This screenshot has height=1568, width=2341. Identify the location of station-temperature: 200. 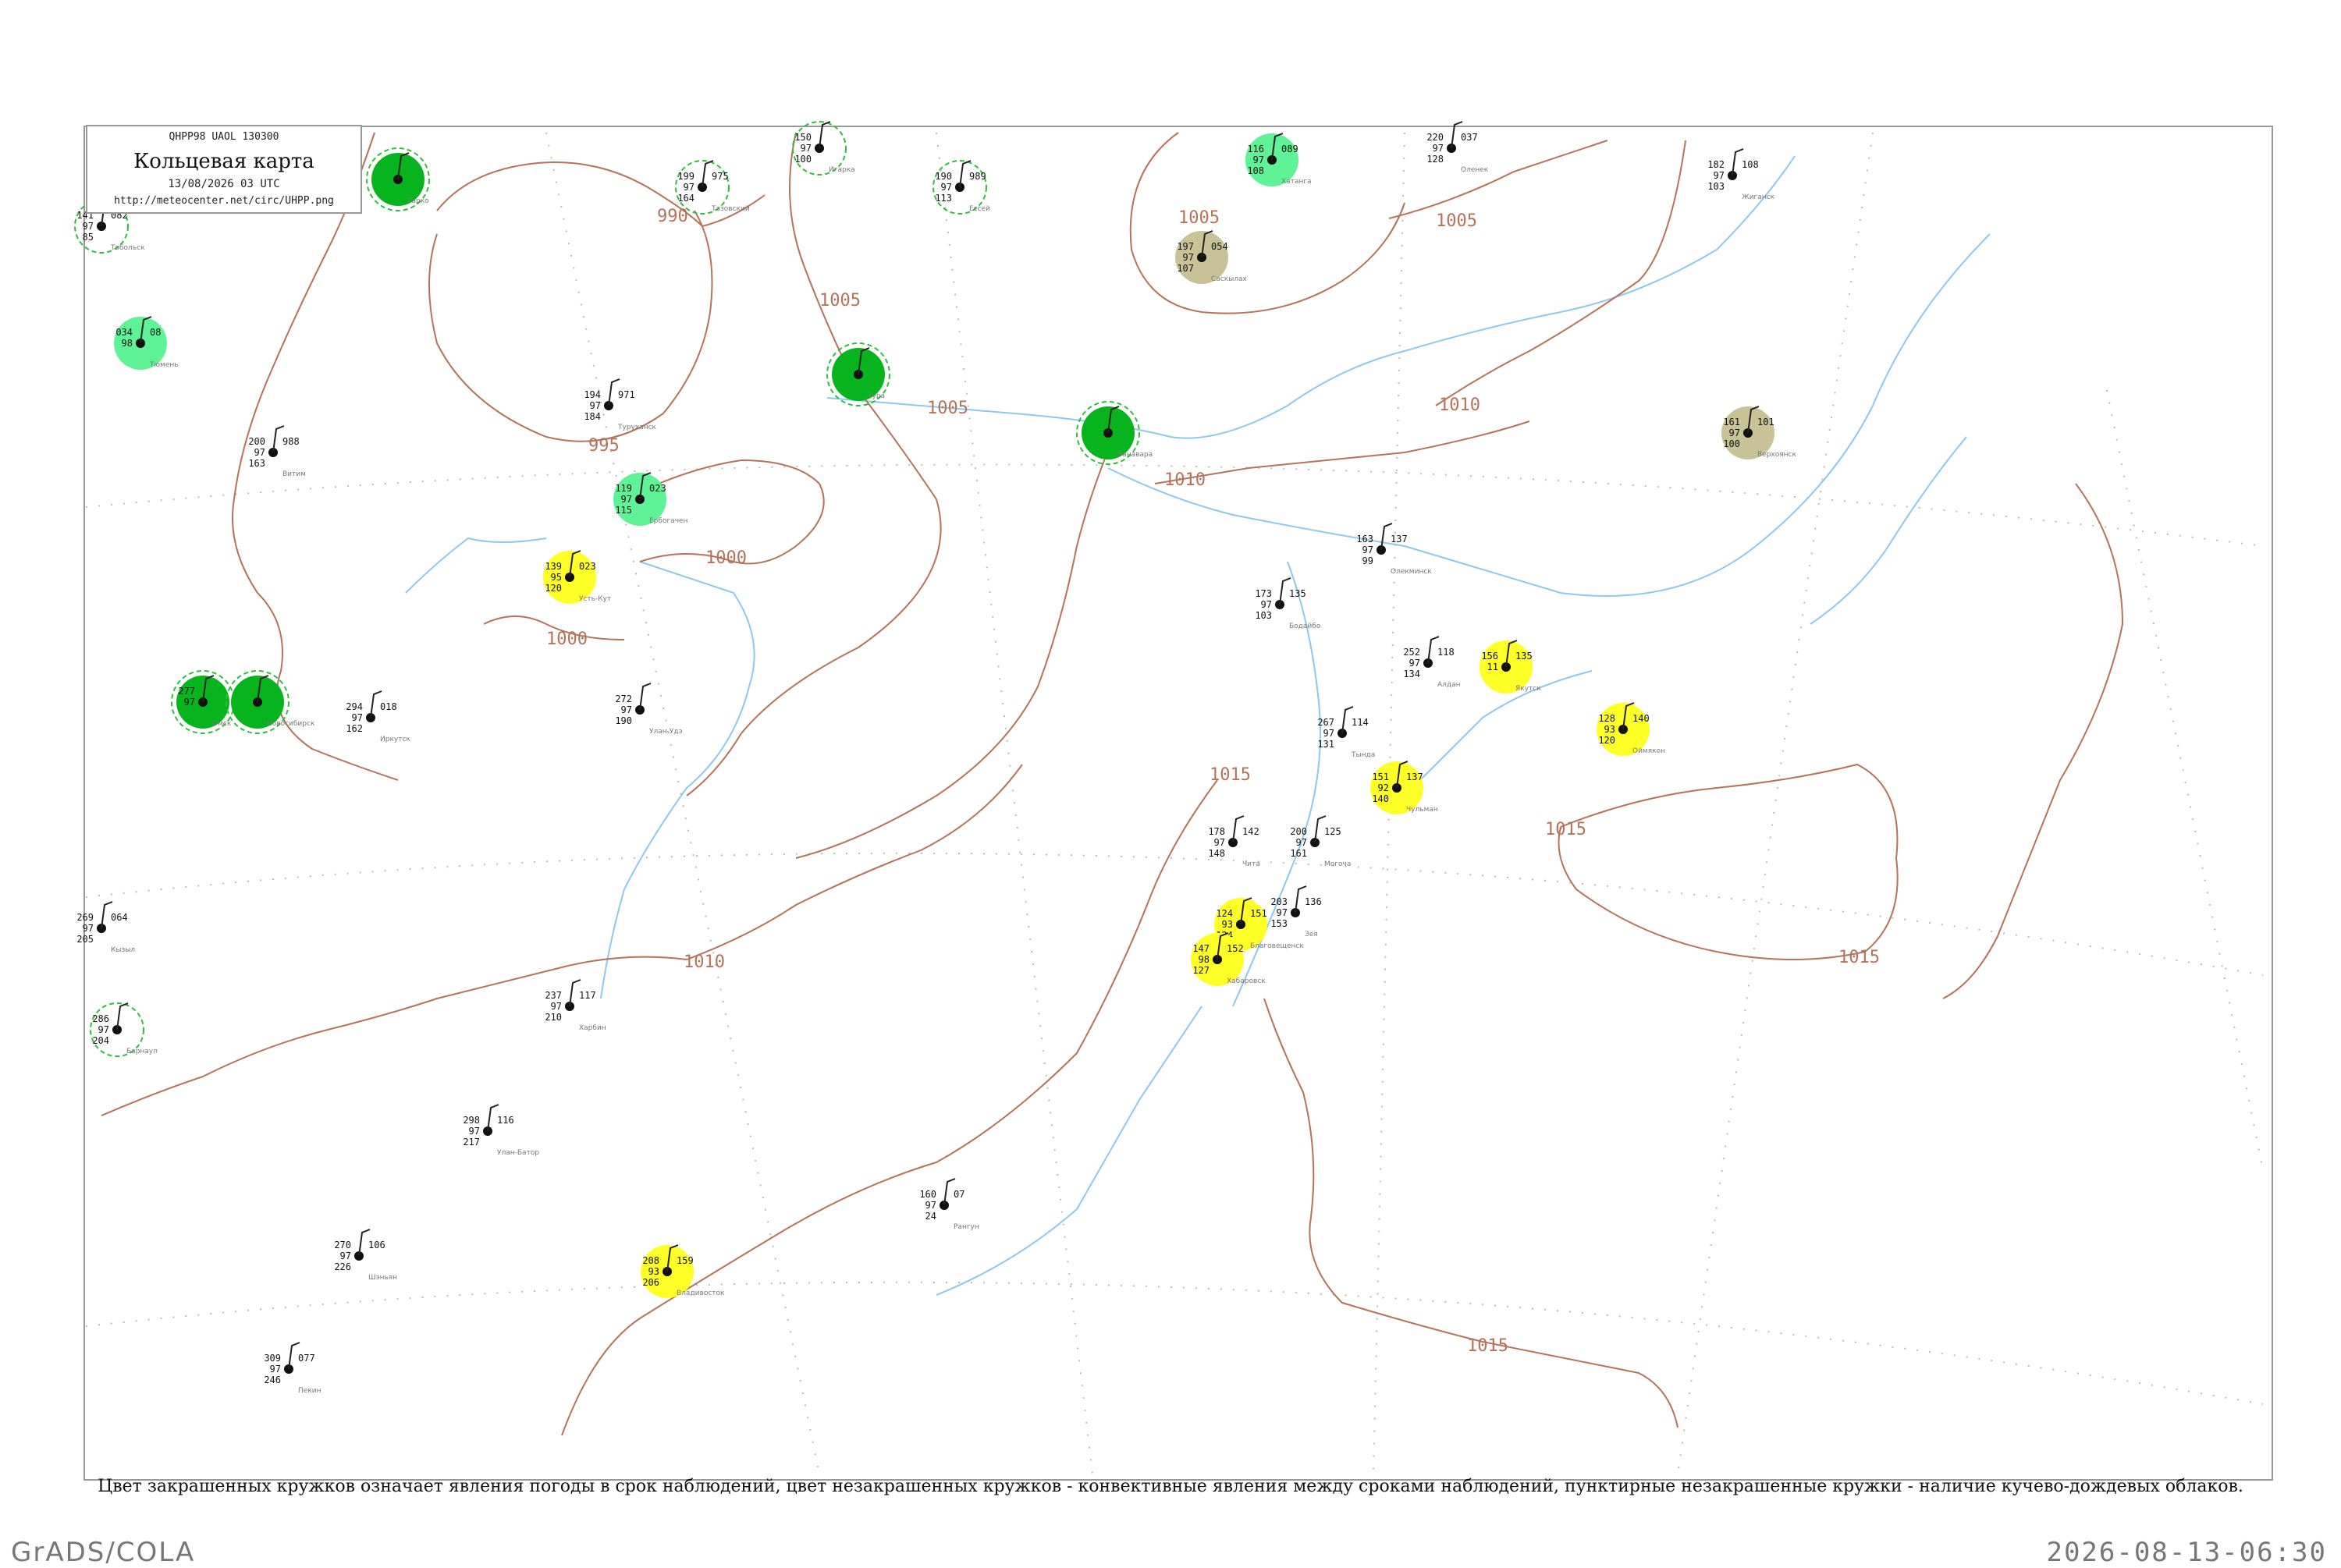
(256, 442).